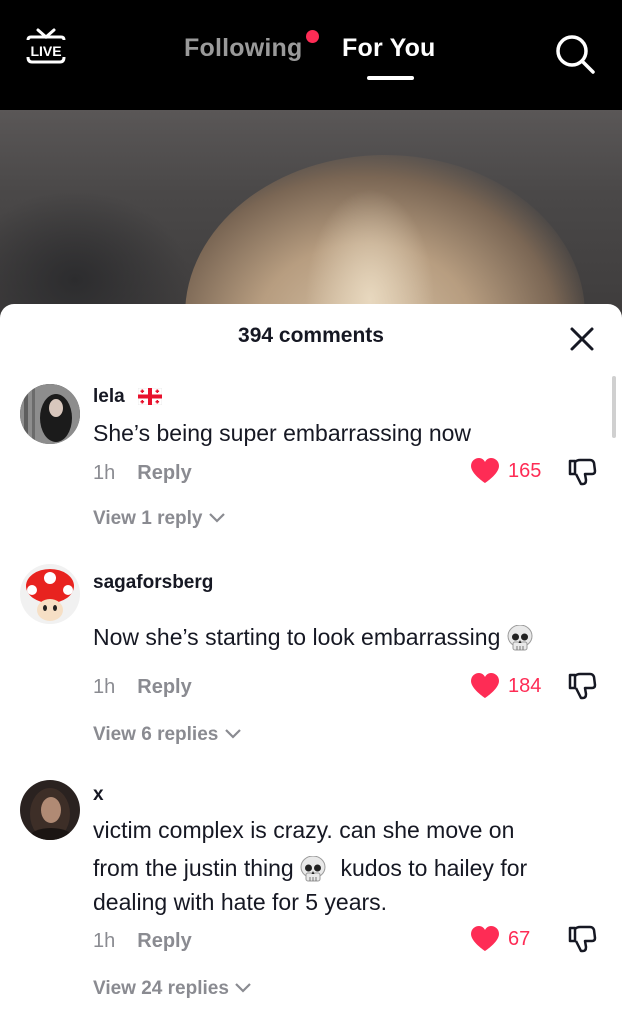 The height and width of the screenshot is (1024, 622). I want to click on search-button, so click(575, 54).